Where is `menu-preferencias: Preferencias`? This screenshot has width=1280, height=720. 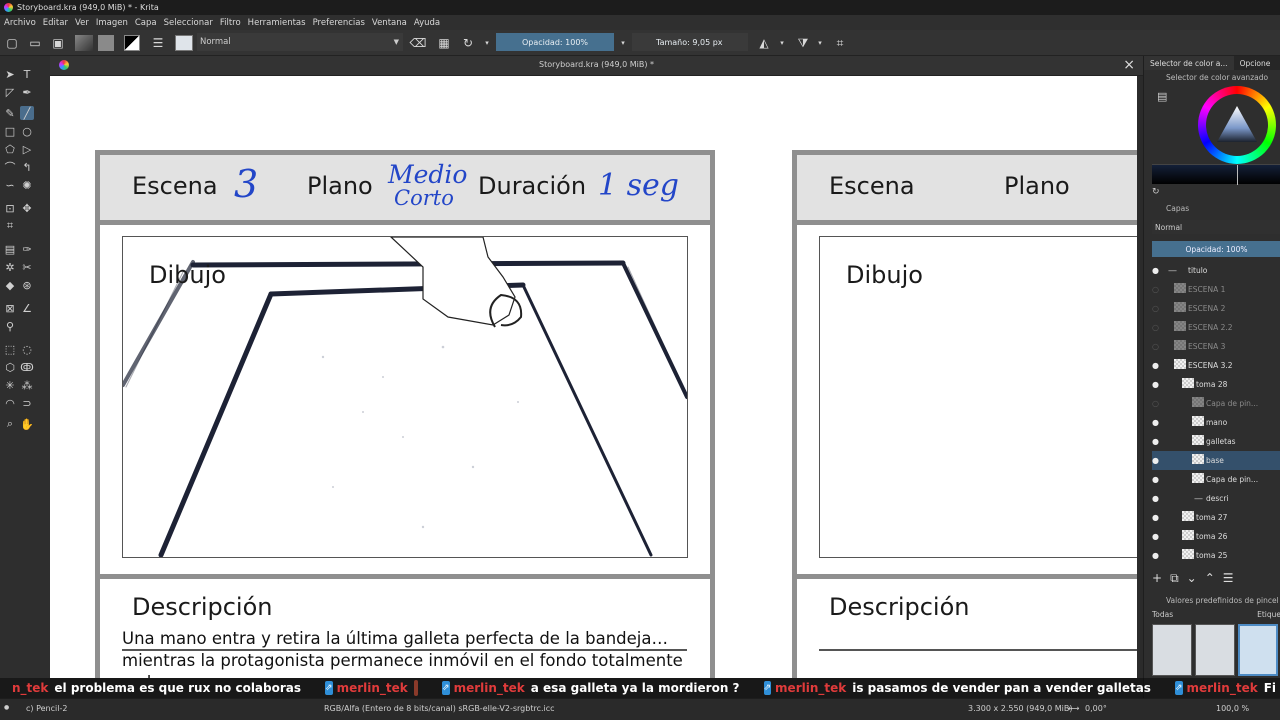
menu-preferencias: Preferencias is located at coordinates (339, 23).